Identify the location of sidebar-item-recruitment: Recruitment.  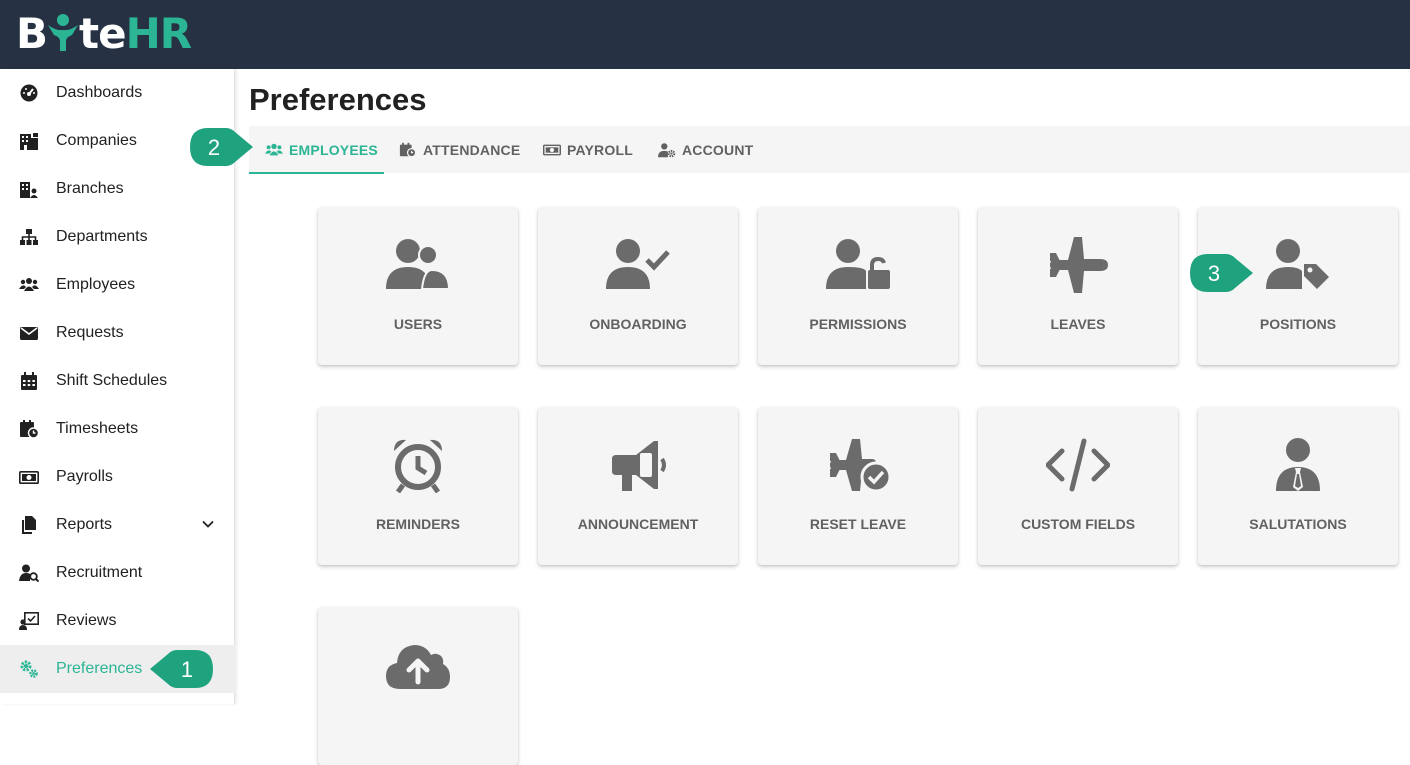
(117, 573).